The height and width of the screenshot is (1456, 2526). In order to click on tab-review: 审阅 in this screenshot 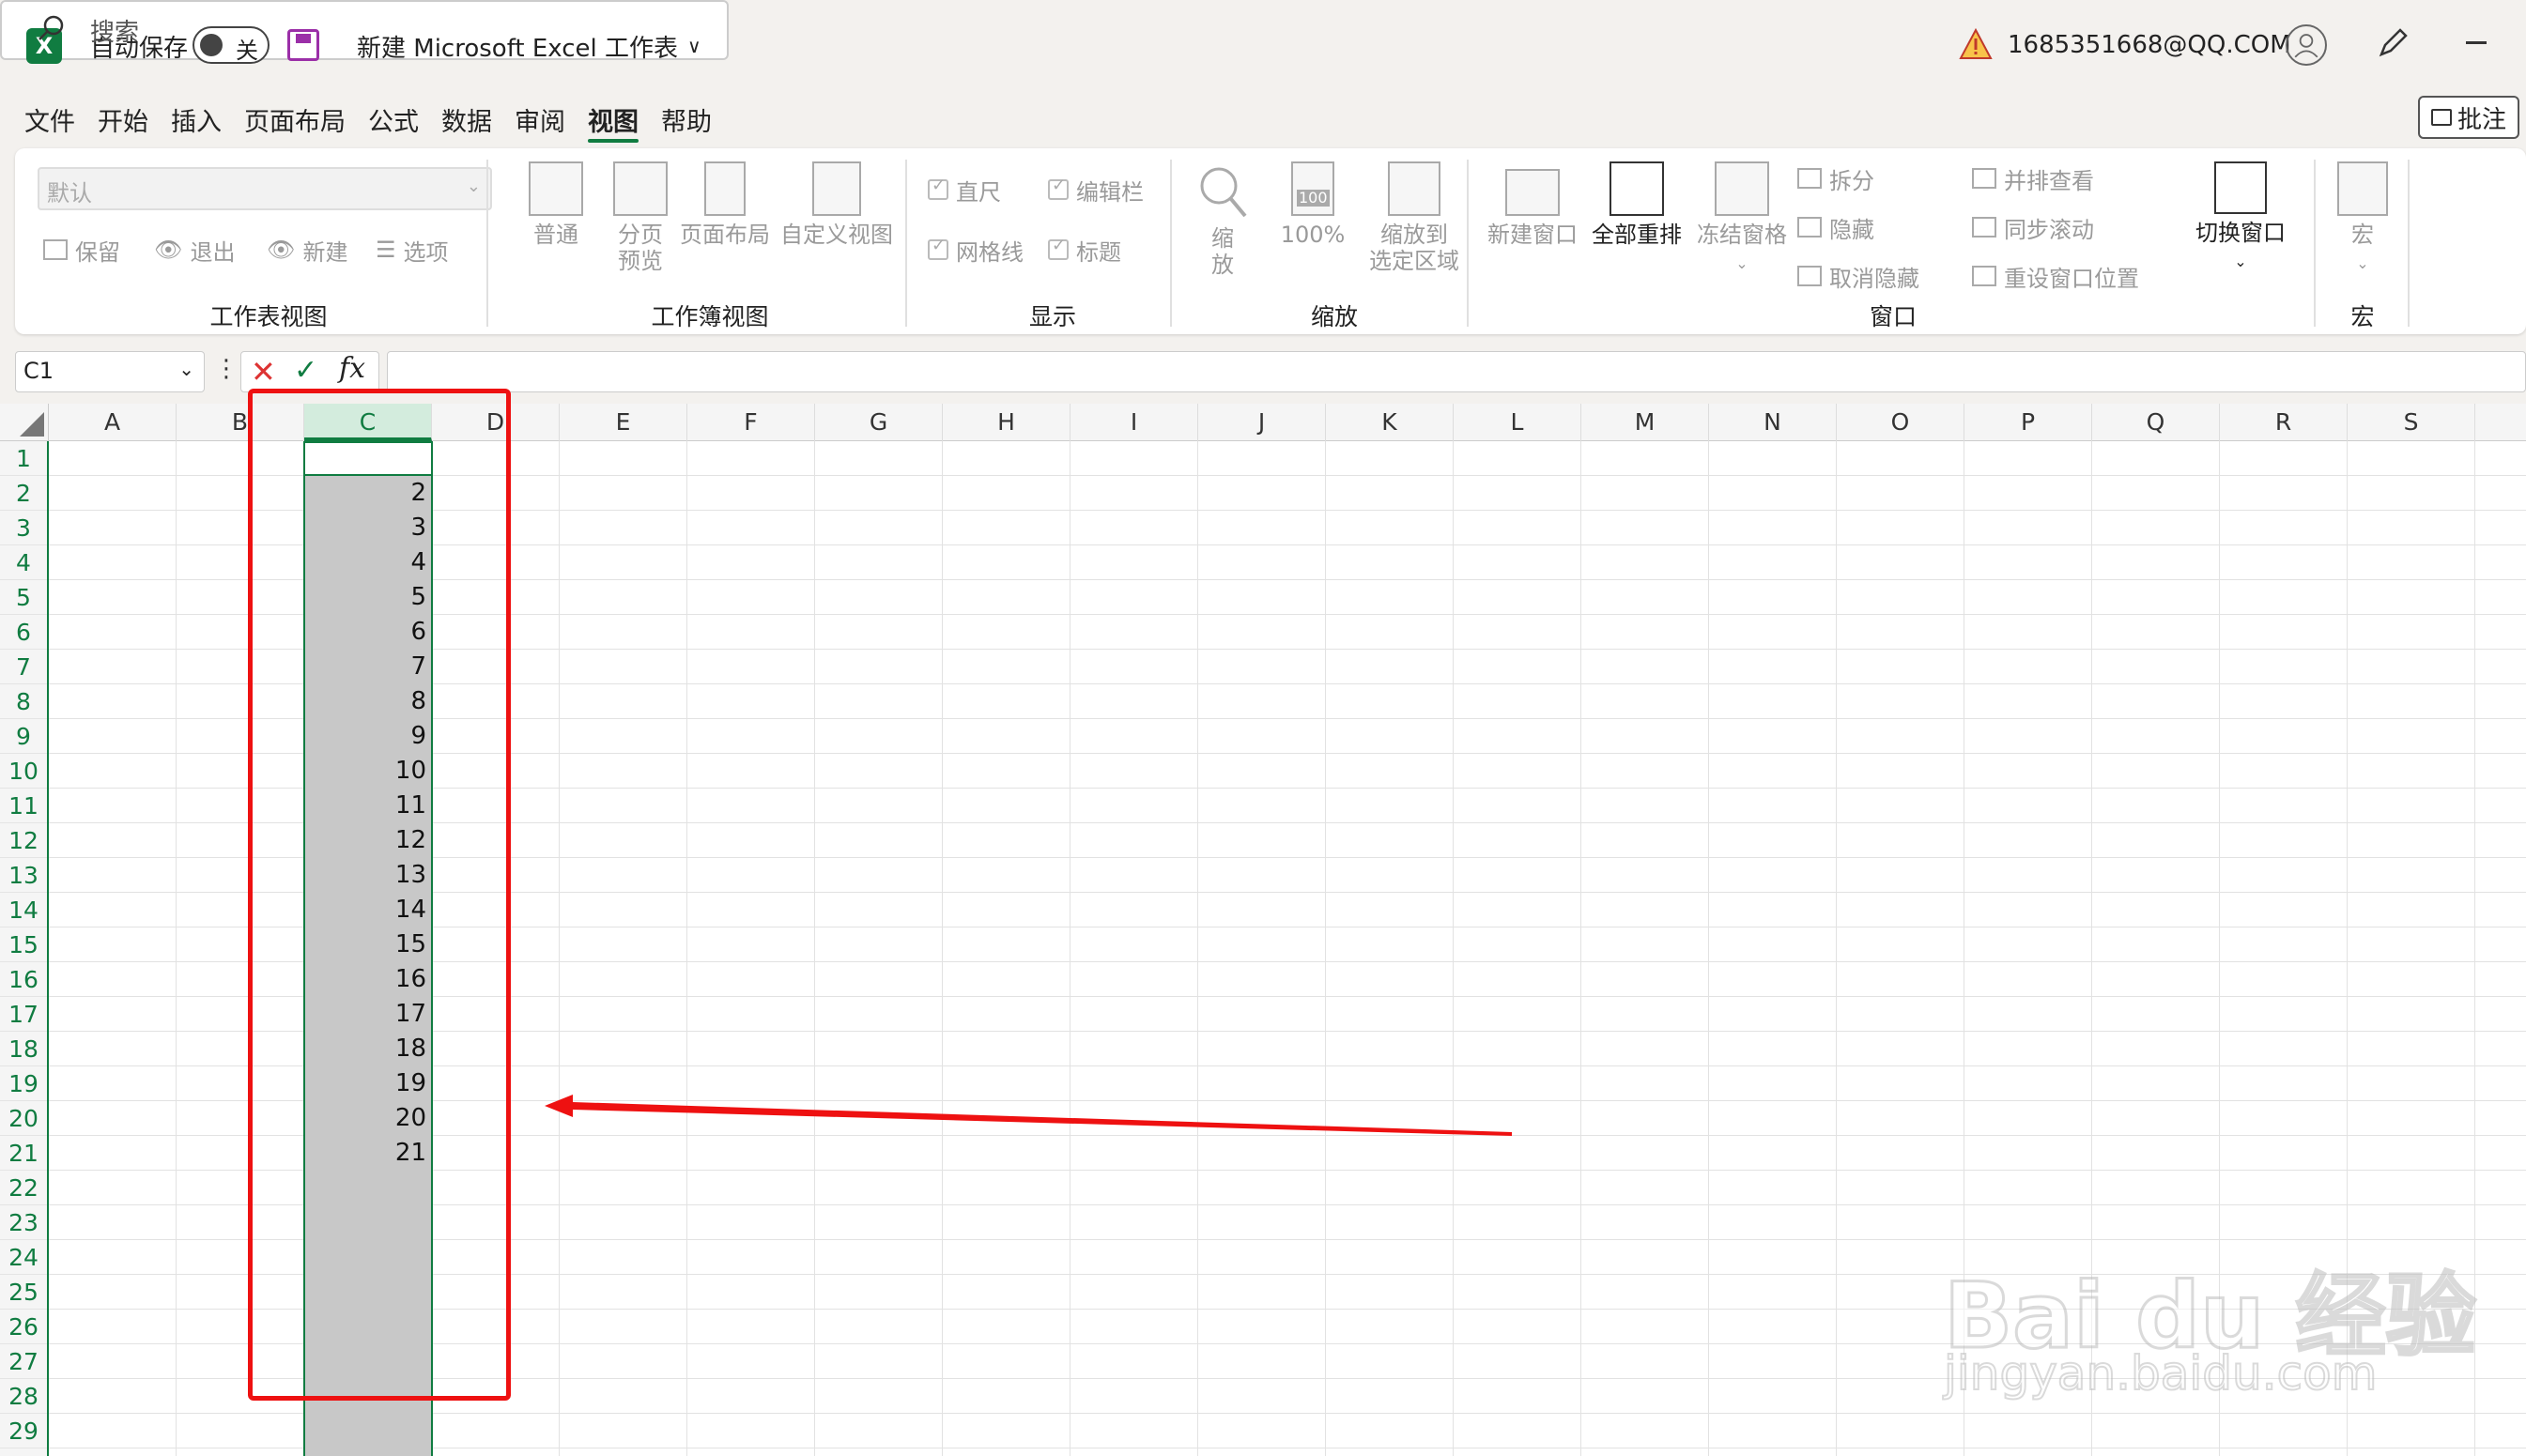, I will do `click(540, 120)`.